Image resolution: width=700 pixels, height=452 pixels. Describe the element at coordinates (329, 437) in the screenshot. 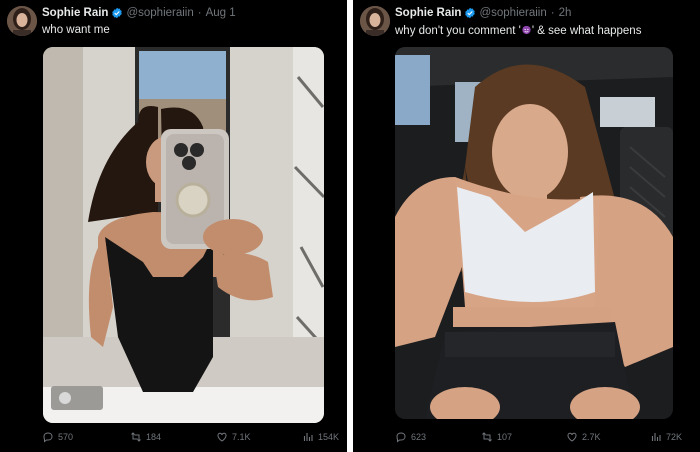

I see `views-count: 154K` at that location.